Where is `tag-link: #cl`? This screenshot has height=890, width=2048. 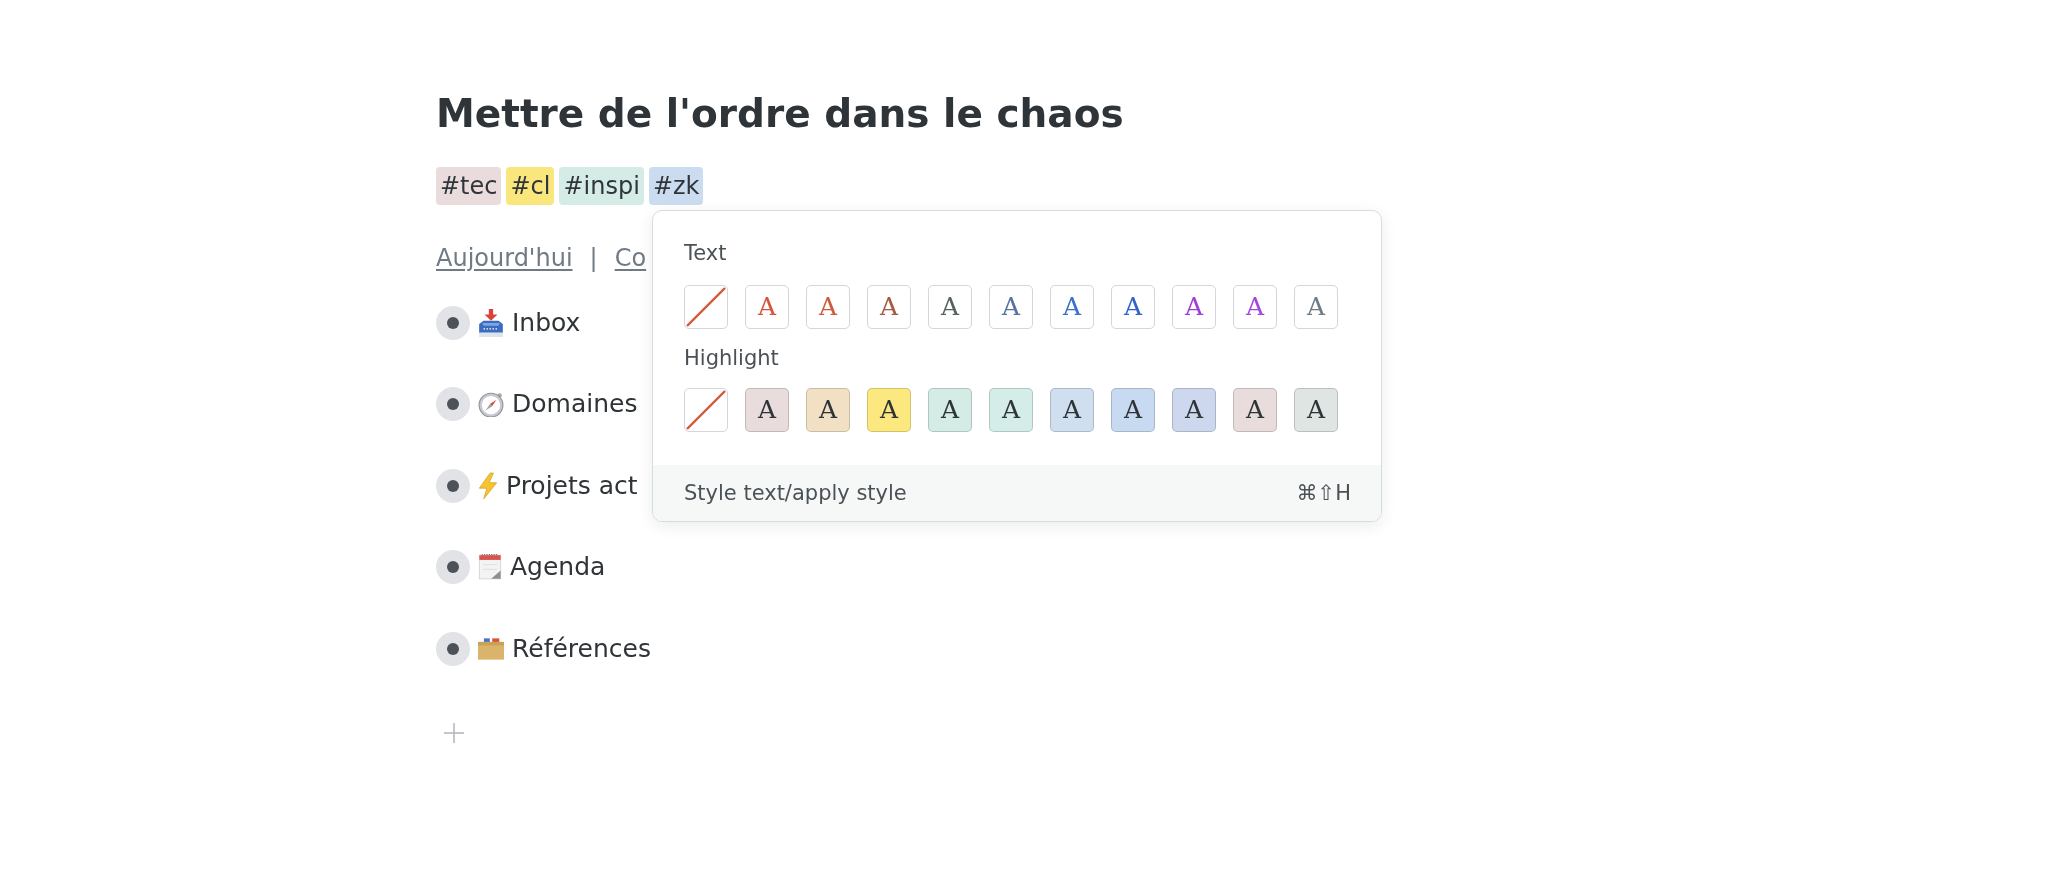
tag-link: #cl is located at coordinates (530, 186).